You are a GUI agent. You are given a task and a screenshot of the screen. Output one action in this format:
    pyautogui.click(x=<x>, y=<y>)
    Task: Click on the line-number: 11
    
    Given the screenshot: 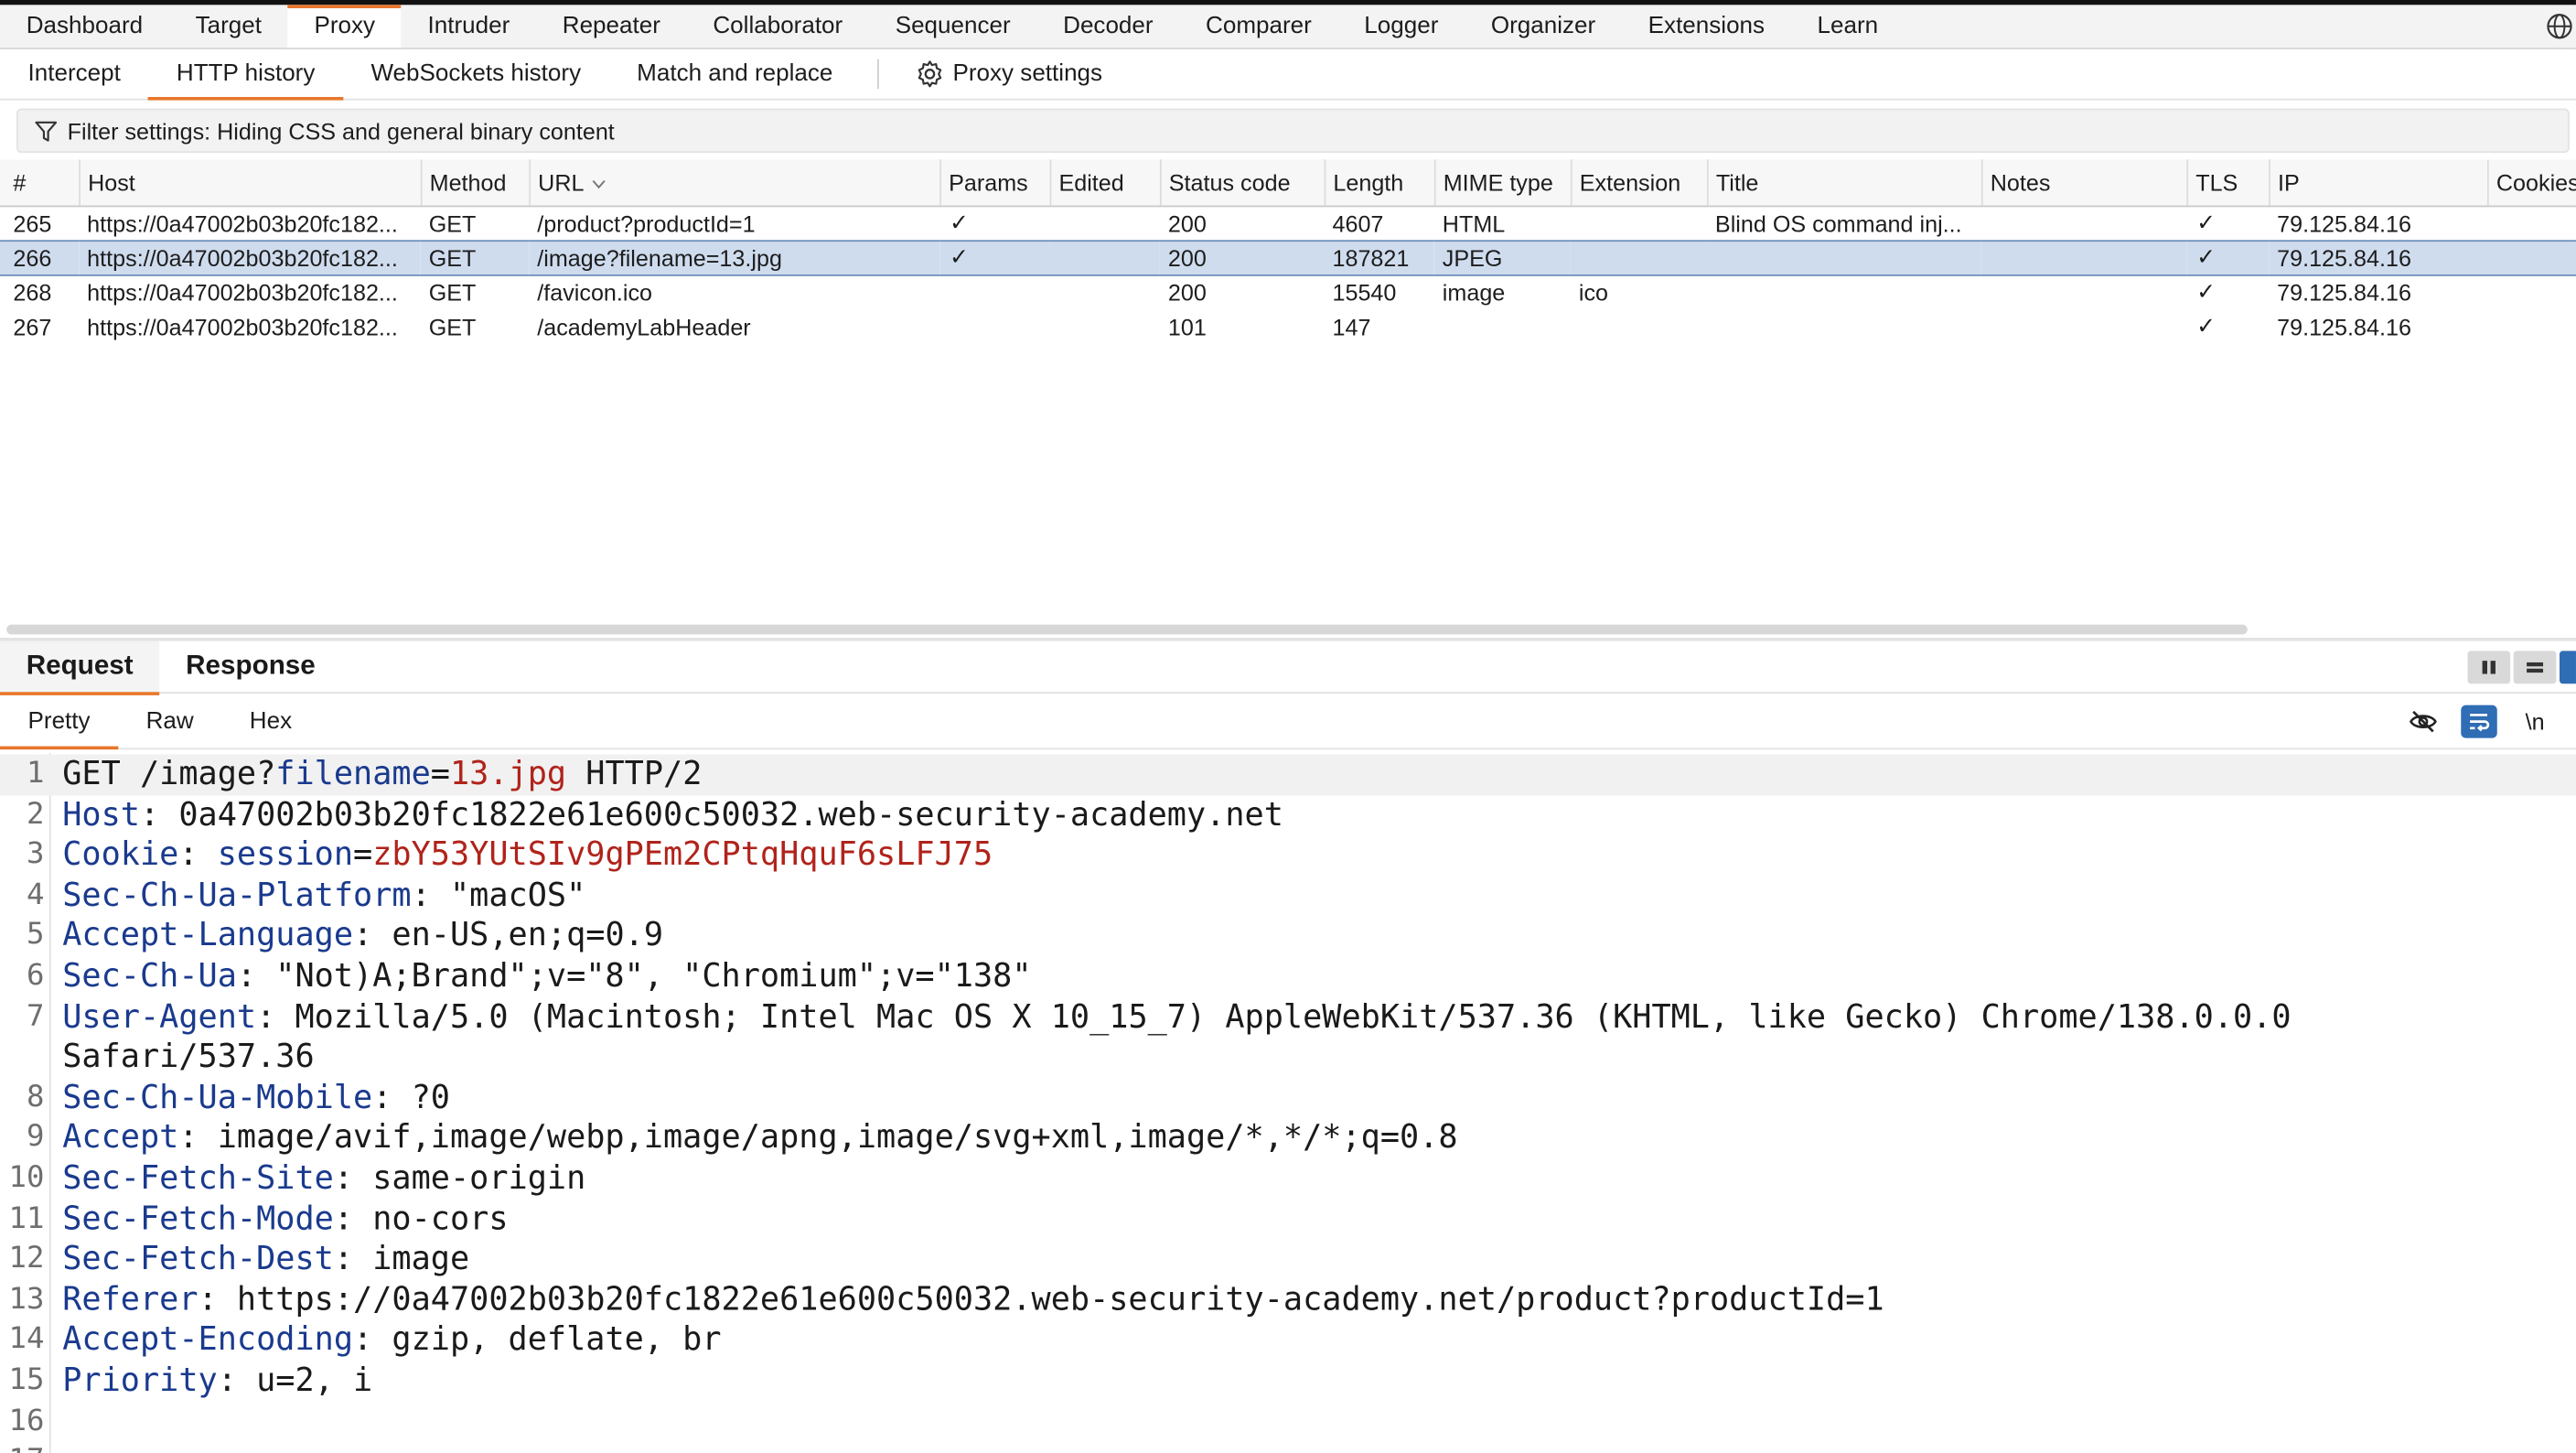 What is the action you would take?
    pyautogui.click(x=27, y=1218)
    